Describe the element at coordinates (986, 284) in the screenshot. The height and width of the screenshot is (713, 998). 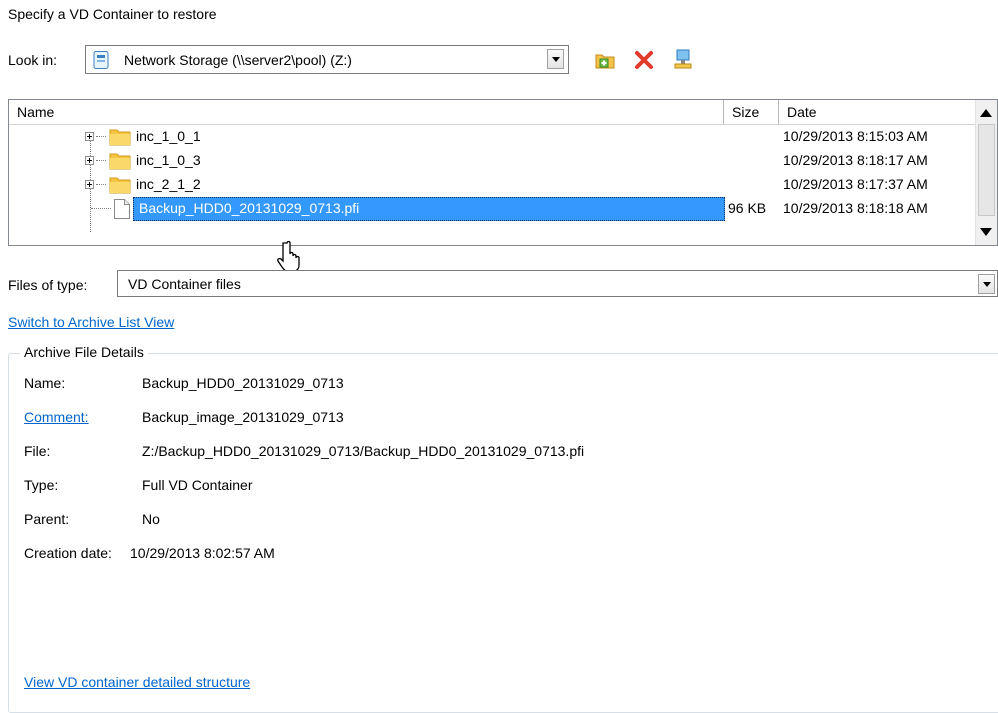
I see `files-of-type-dropdown-button` at that location.